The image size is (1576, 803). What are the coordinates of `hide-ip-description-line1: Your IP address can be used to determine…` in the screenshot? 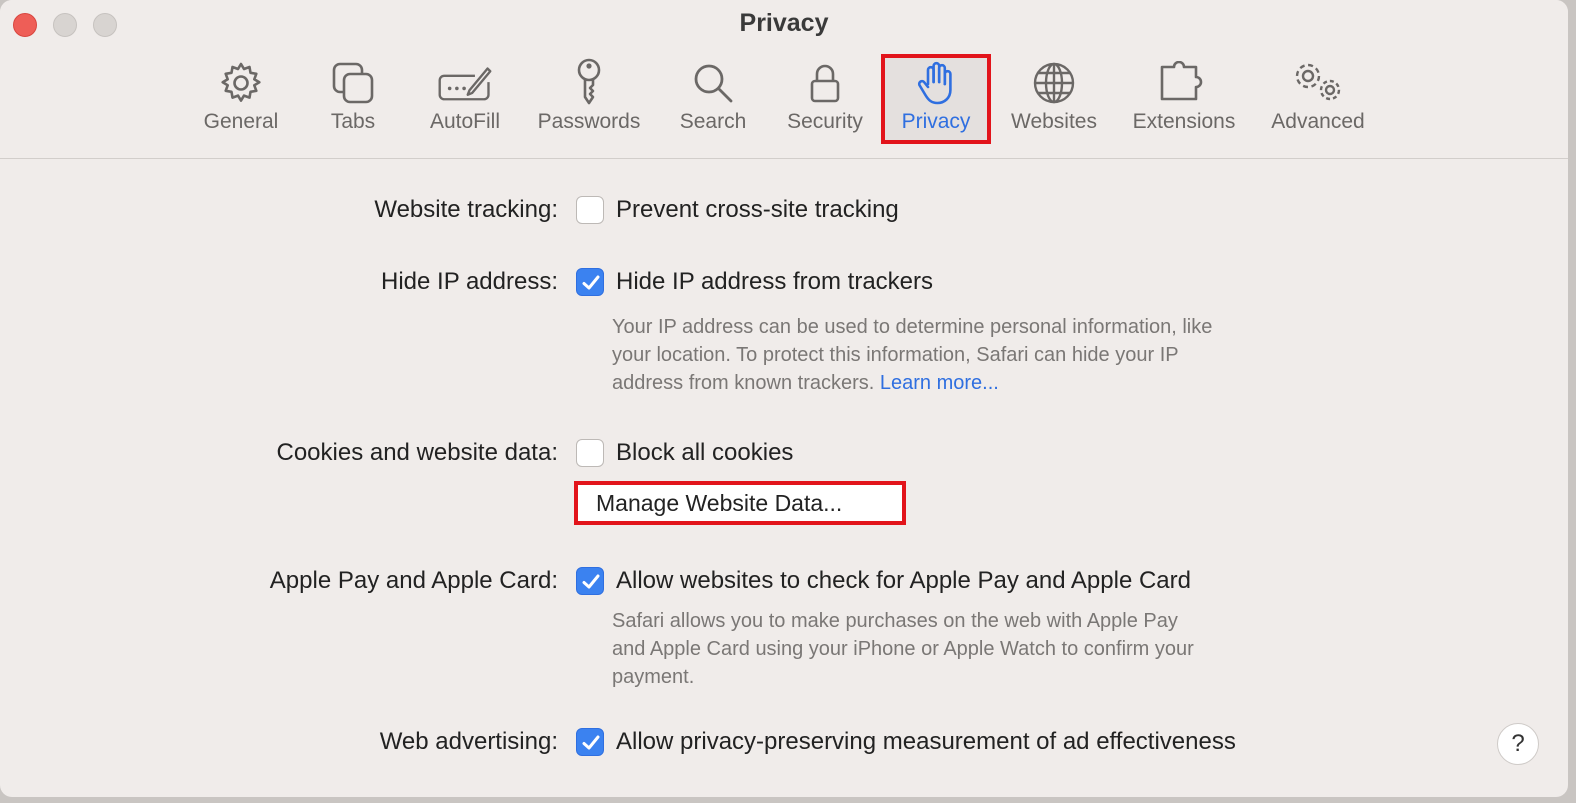 It's located at (912, 327).